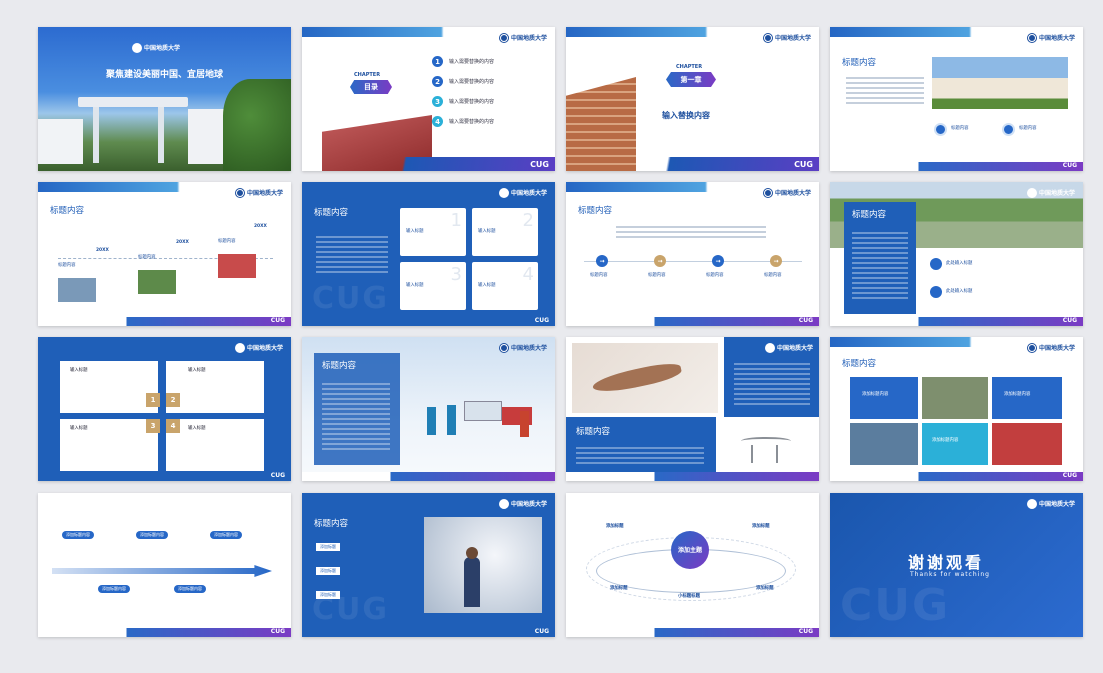  I want to click on slide-13-arrow: 添加标题内容 添加标题内容 添加标题内容 添加标题内容 添加标题内容 CUG, so click(164, 565).